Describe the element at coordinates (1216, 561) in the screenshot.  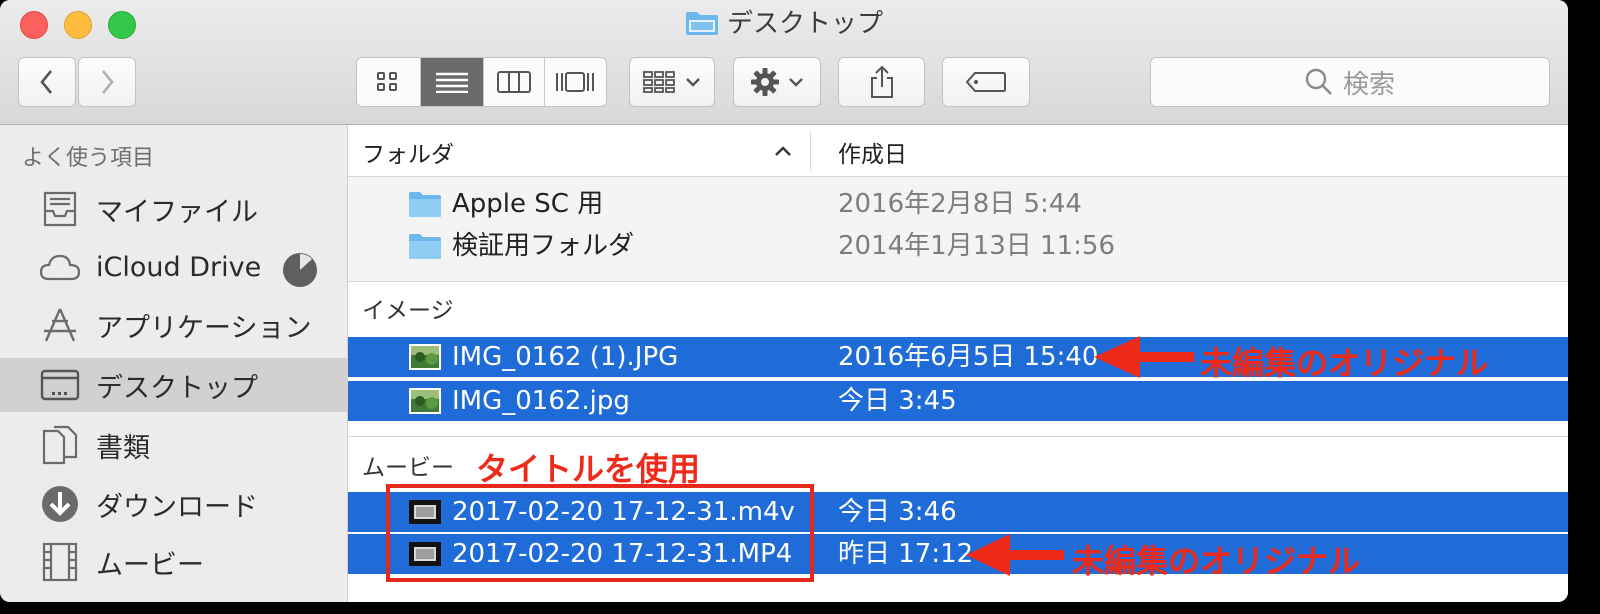
I see `annotation-movie-original: 未編集のオリジナル` at that location.